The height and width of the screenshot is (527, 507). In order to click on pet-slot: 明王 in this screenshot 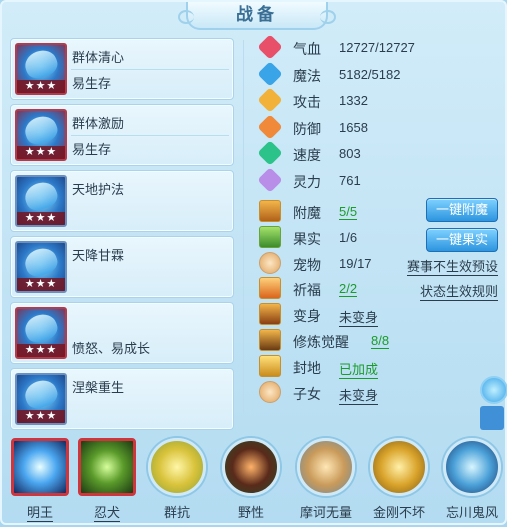, I will do `click(40, 480)`.